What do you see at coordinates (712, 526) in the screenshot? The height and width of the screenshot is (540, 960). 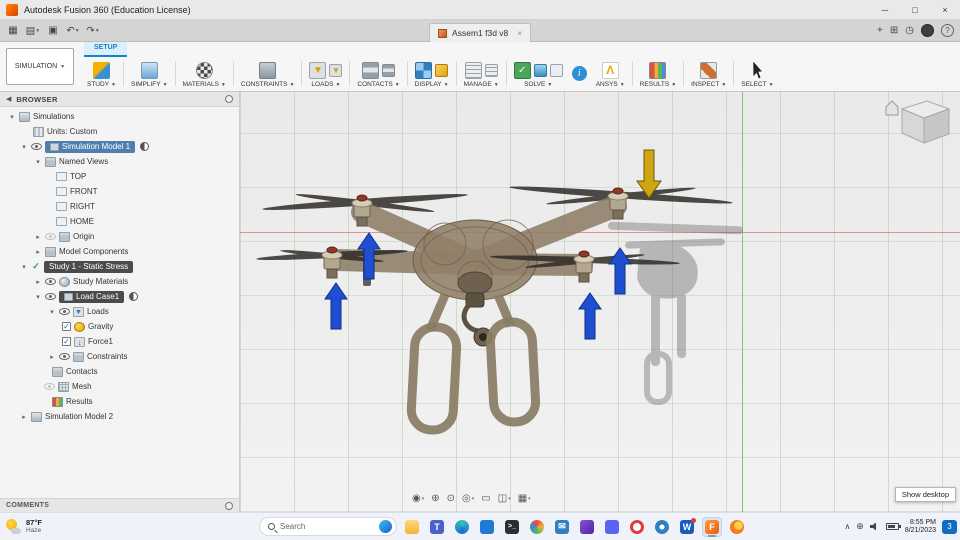 I see `taskbar-app-fusion-360: F` at bounding box center [712, 526].